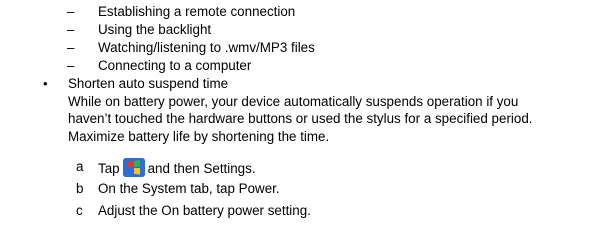 Image resolution: width=597 pixels, height=251 pixels. Describe the element at coordinates (206, 47) in the screenshot. I see `sub-list-item-text: Watching/listening to .wmv/MP3 files` at that location.